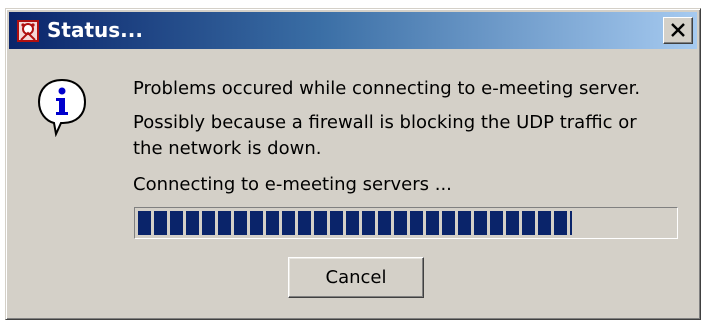 This screenshot has height=324, width=708. Describe the element at coordinates (227, 148) in the screenshot. I see `message-line-3: the network is down.` at that location.